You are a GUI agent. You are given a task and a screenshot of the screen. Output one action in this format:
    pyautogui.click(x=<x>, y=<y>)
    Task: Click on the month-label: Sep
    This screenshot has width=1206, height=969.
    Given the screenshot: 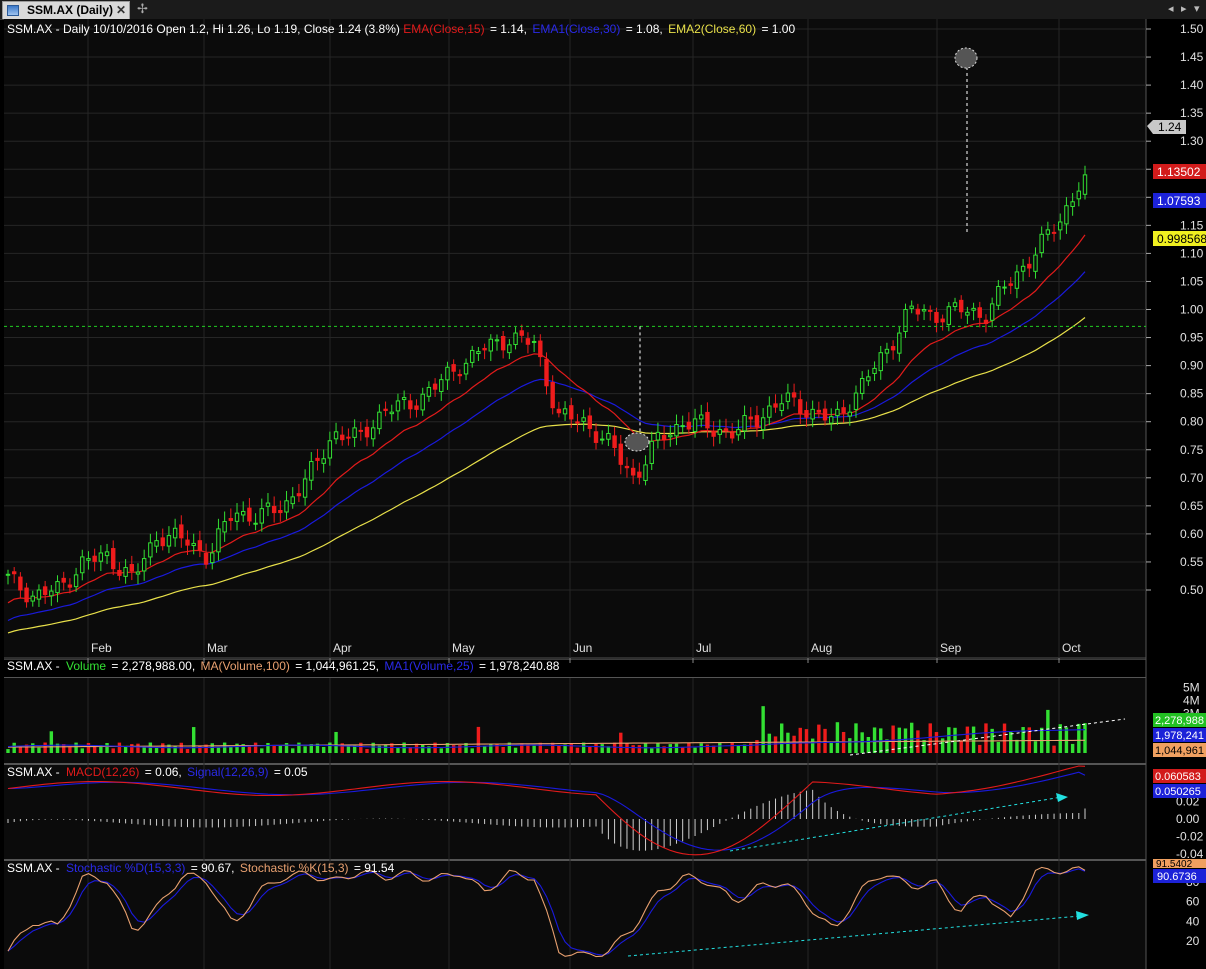 What is the action you would take?
    pyautogui.click(x=951, y=648)
    